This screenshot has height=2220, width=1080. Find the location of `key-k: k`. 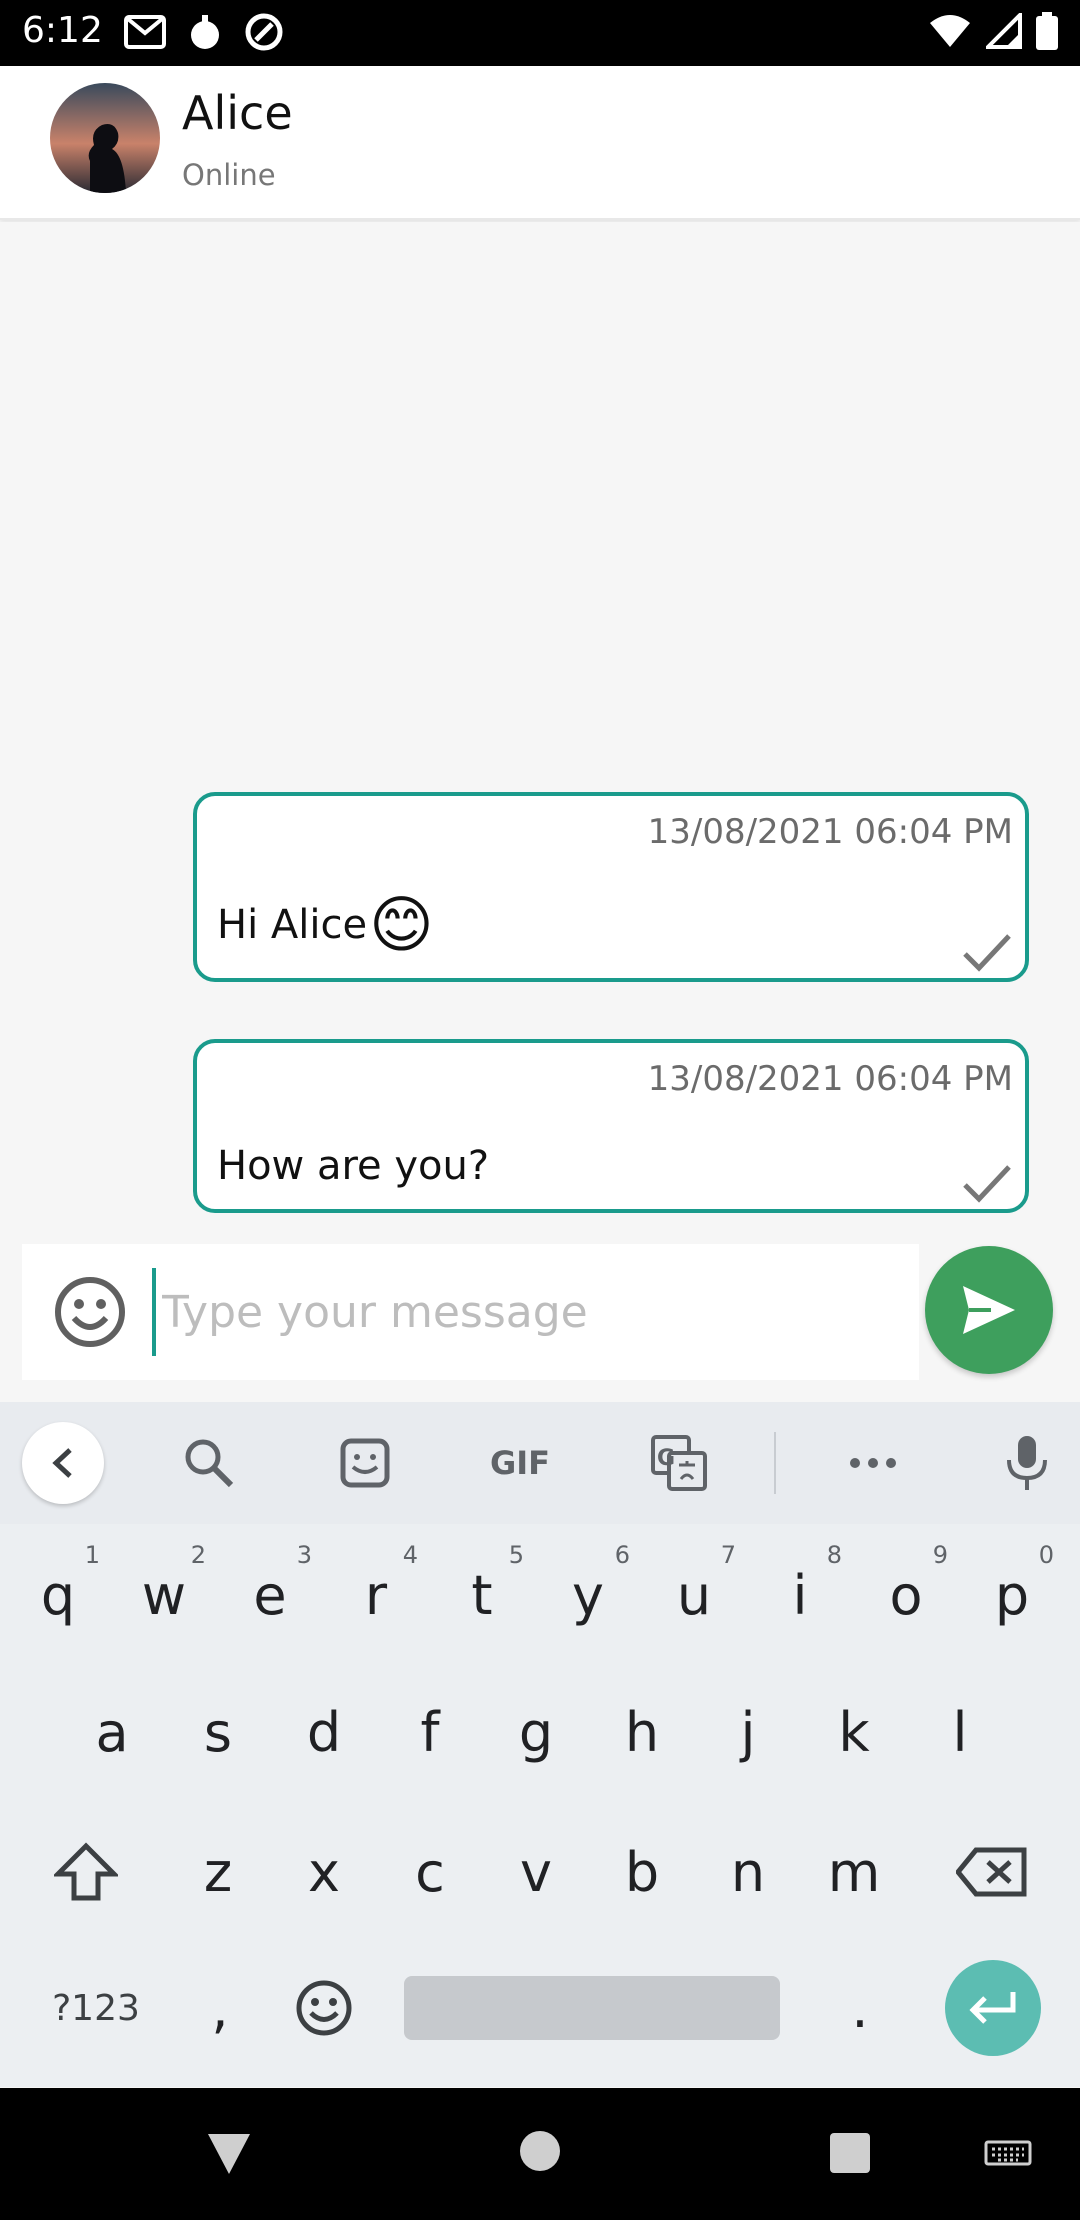

key-k: k is located at coordinates (854, 1732).